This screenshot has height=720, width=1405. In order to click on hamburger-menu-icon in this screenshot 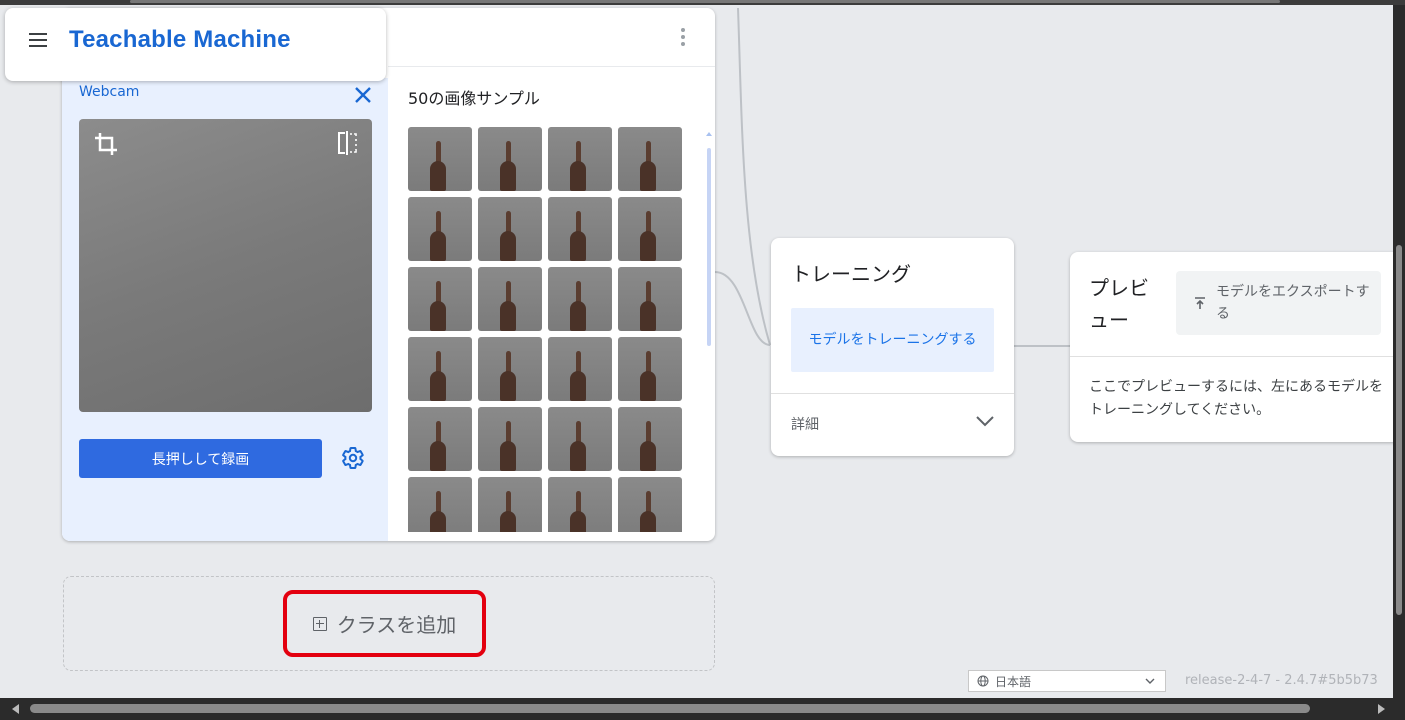, I will do `click(40, 43)`.